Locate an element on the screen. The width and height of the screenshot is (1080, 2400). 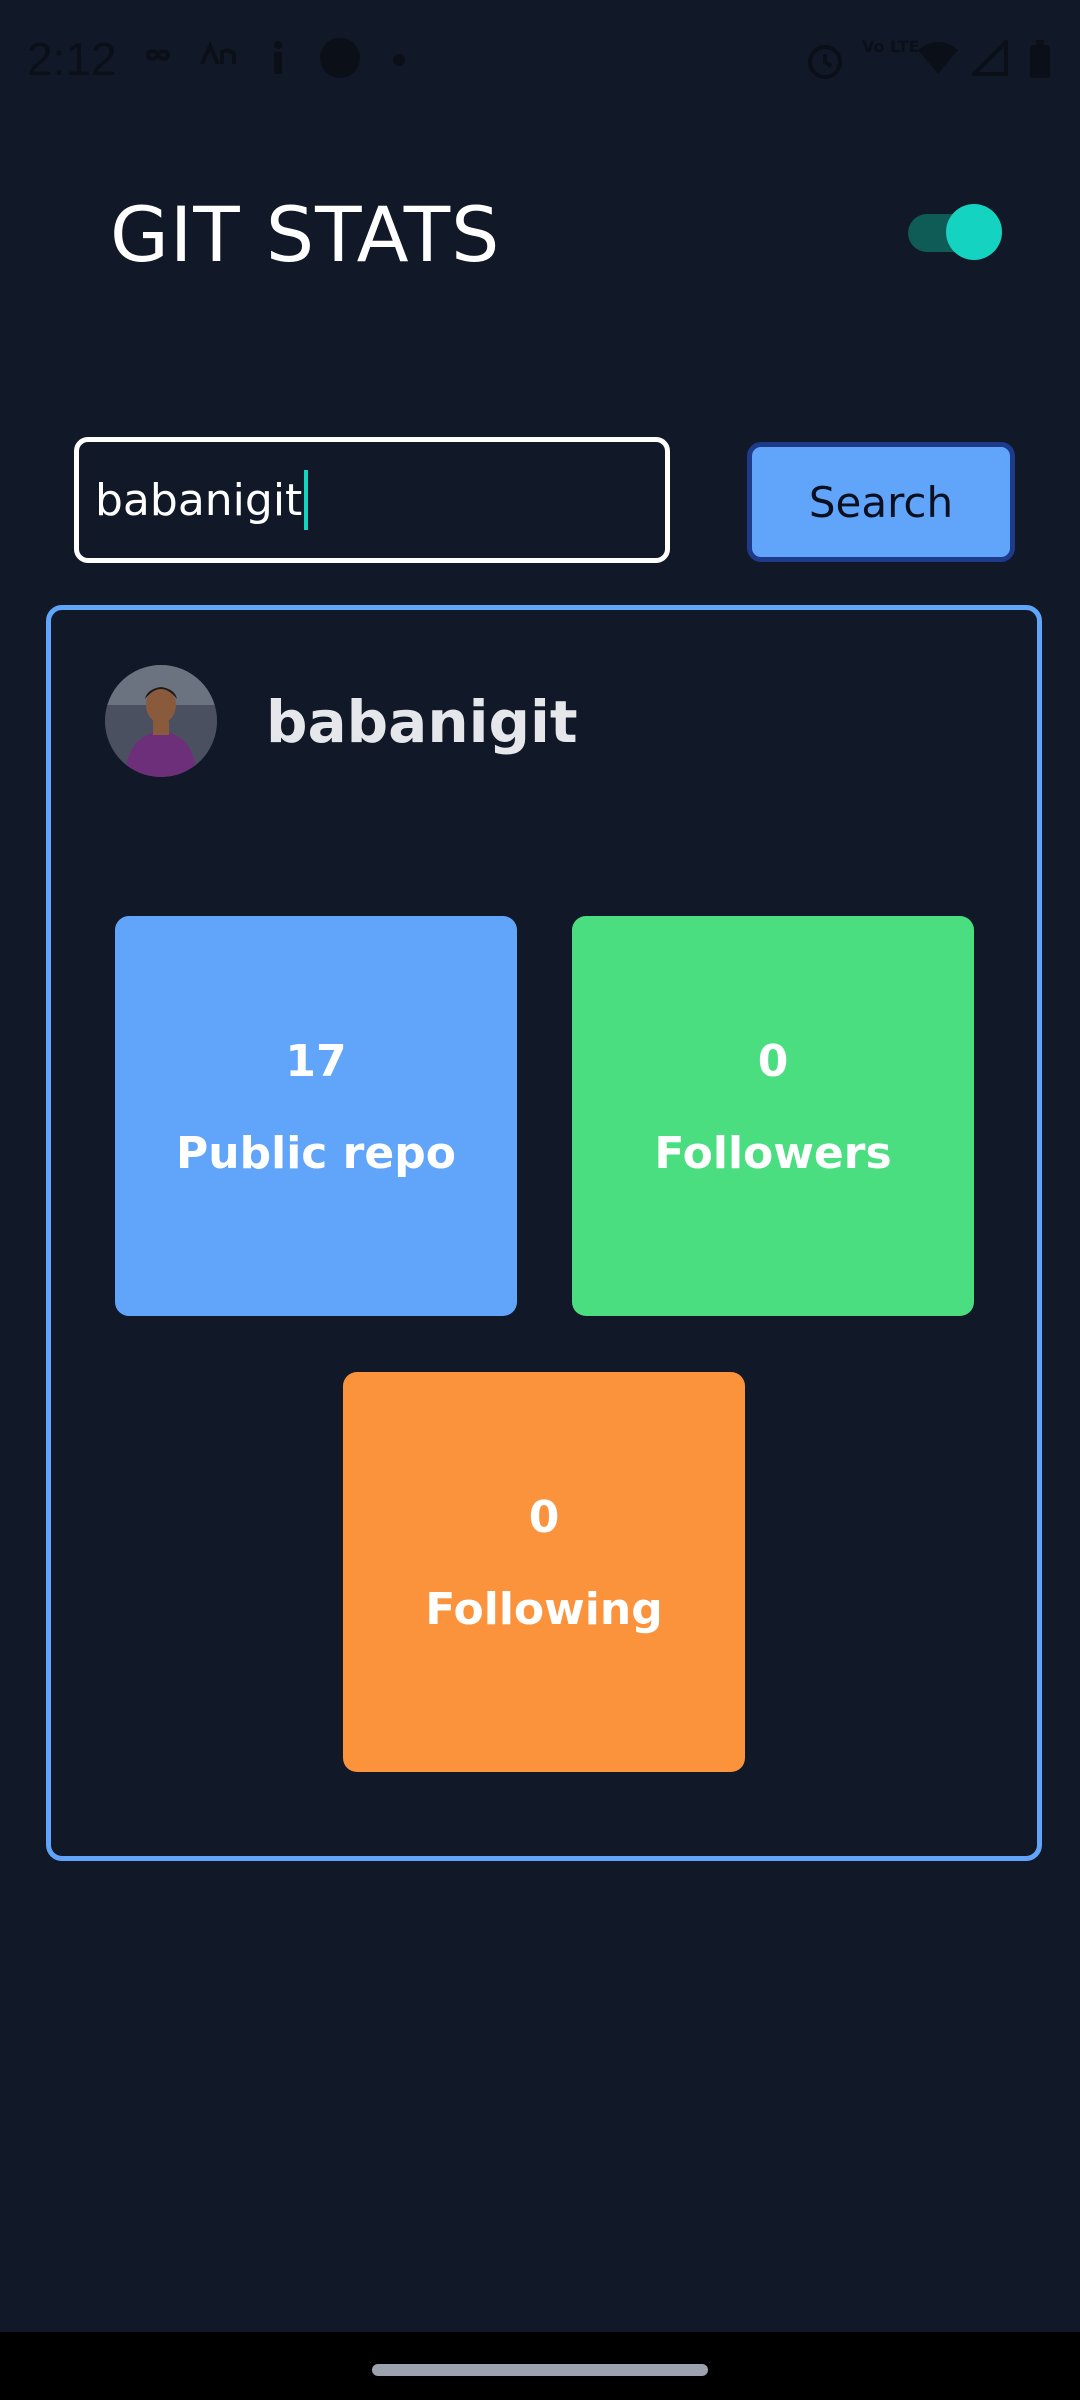
theme-toggle is located at coordinates (955, 232).